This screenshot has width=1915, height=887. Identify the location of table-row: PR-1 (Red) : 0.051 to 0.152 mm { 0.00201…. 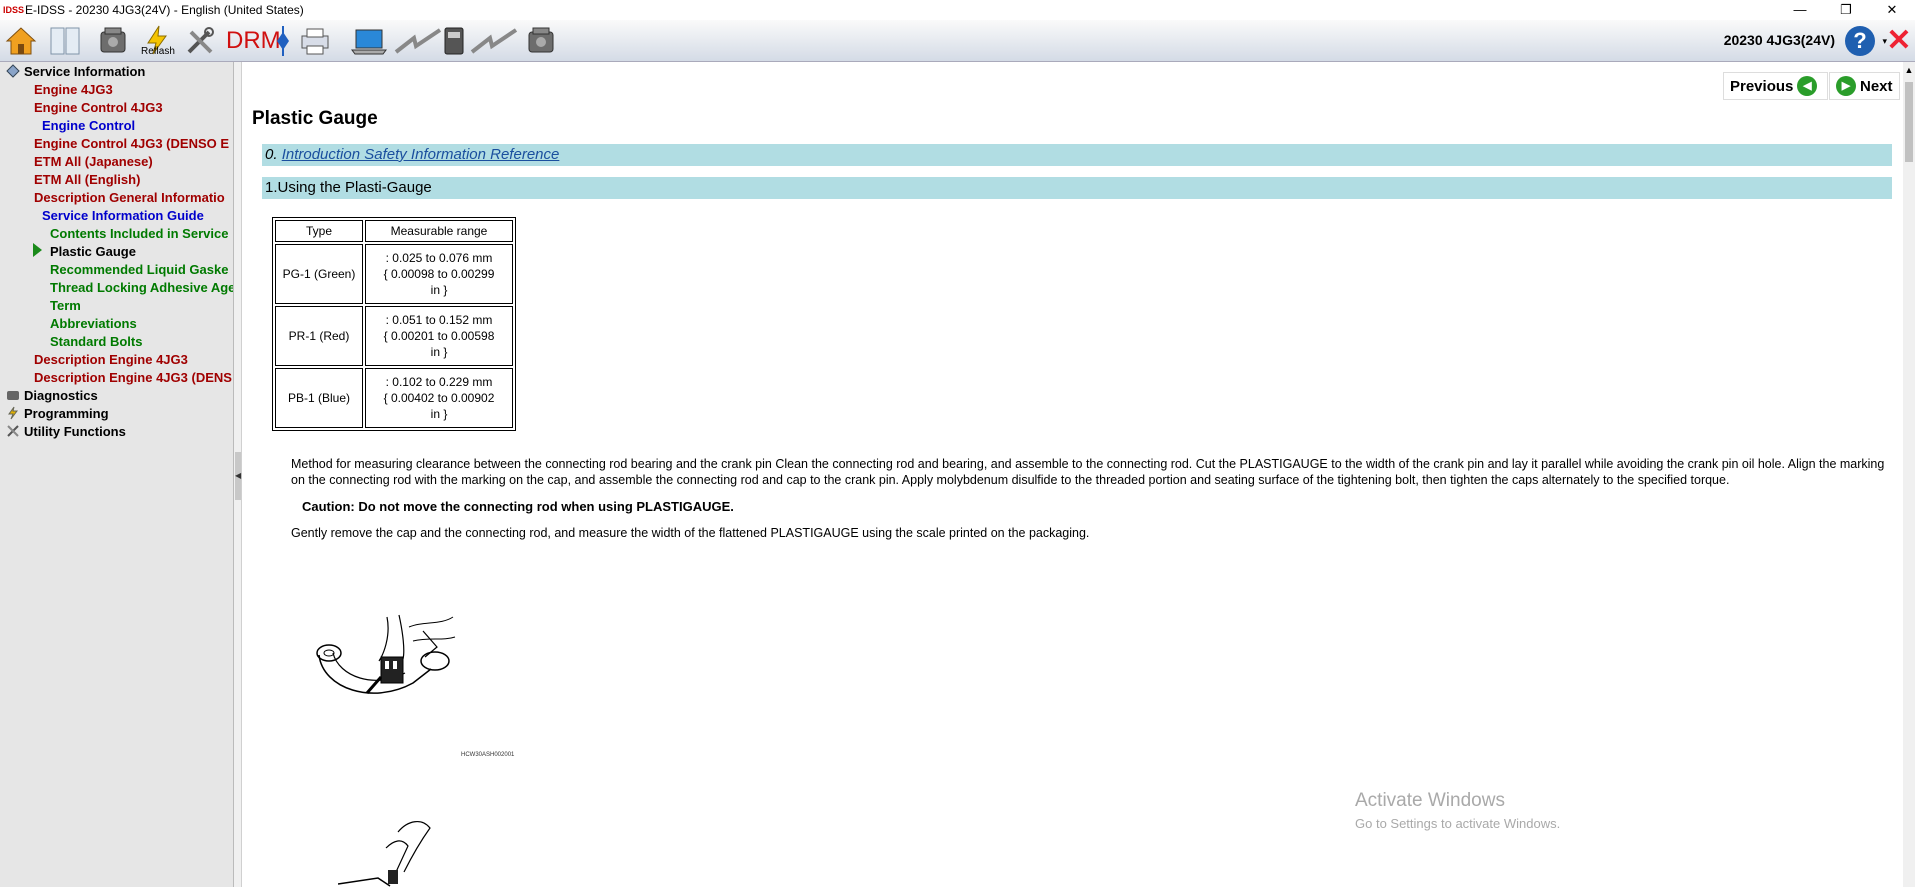
(394, 336).